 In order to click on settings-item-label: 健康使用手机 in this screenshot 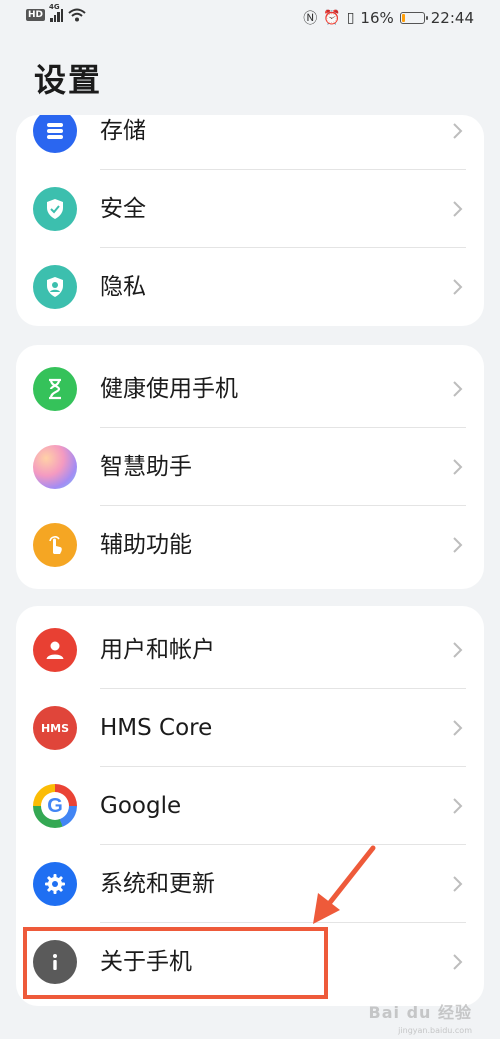, I will do `click(169, 389)`.